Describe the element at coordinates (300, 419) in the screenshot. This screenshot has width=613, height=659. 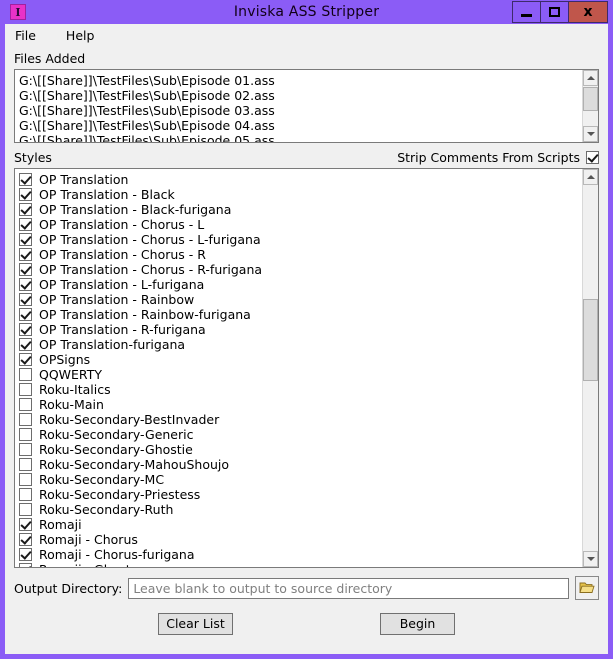
I see `style-list-item: Roku-Secondary-BestInvader` at that location.